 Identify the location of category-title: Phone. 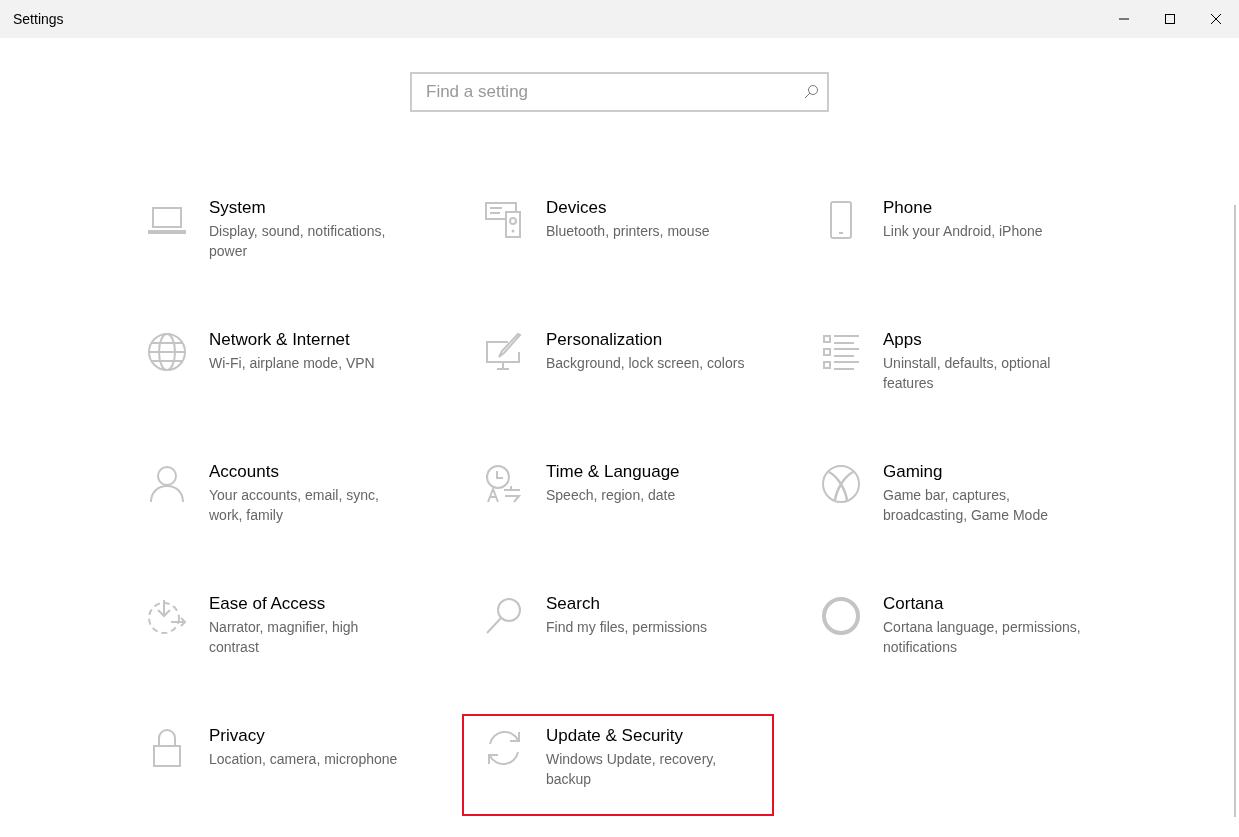
(908, 208).